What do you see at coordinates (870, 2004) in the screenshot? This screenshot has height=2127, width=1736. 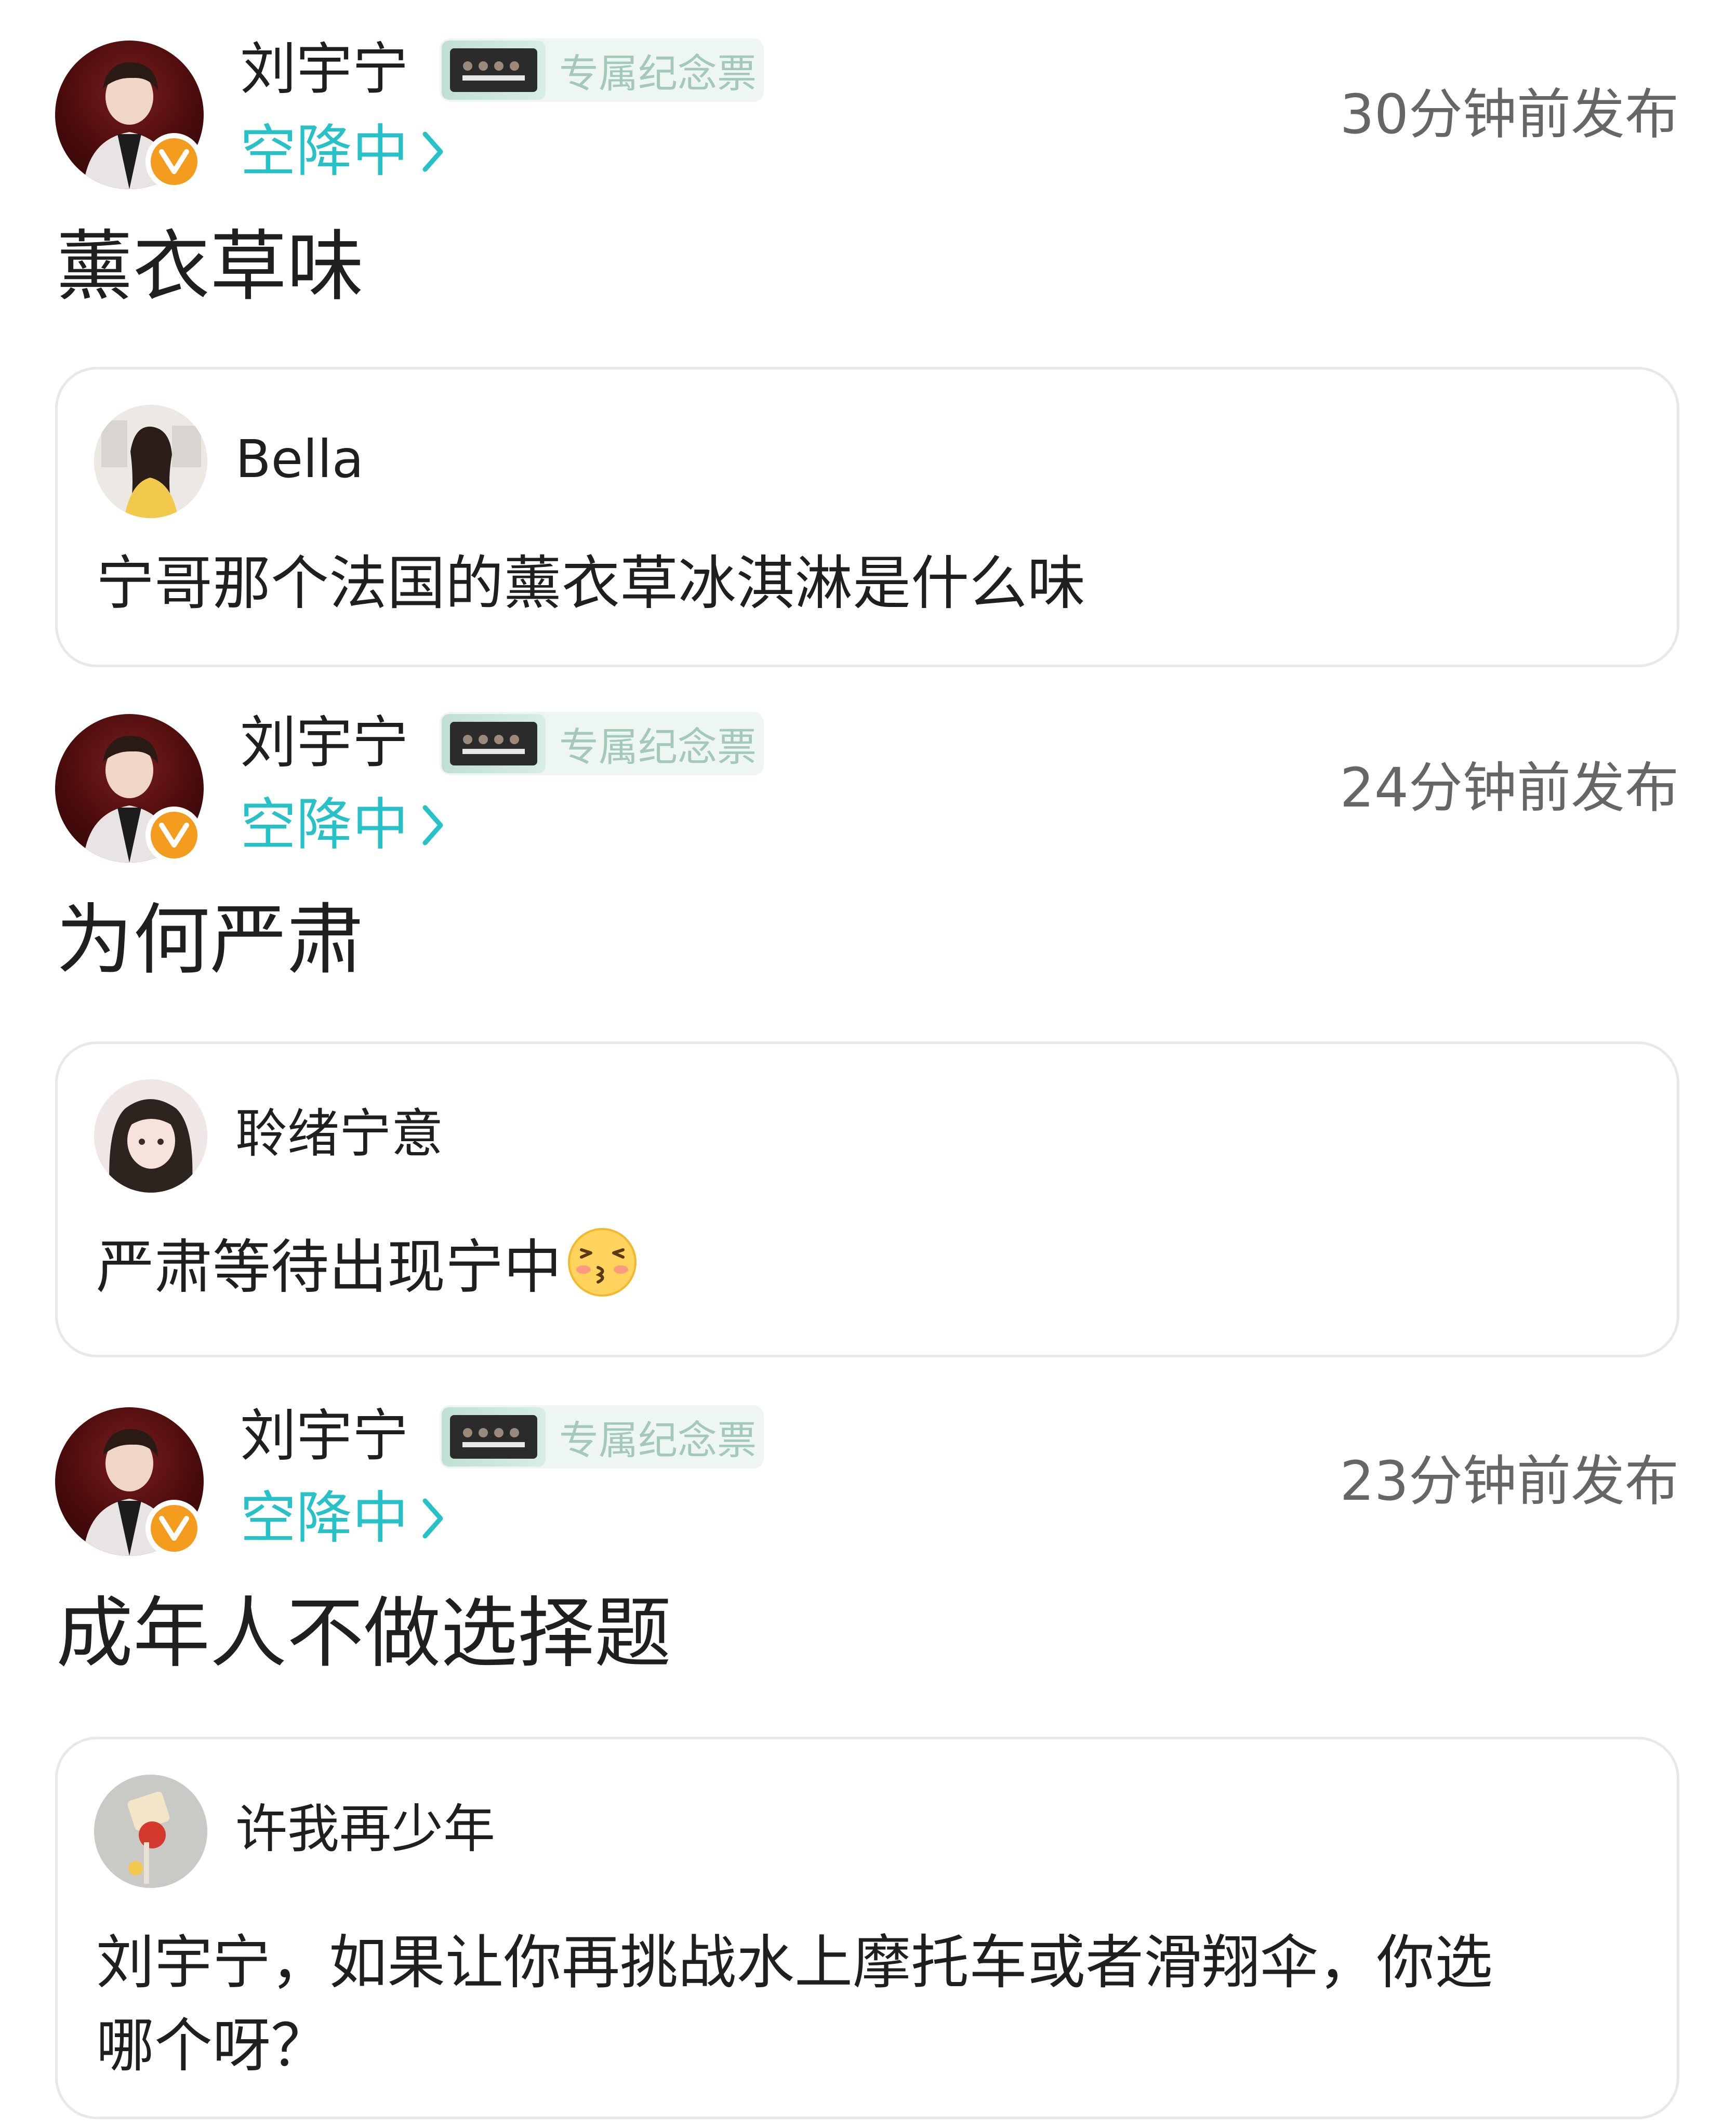 I see `reply-text: 刘宇宁，如果让你再挑战水上摩托车或者滑翔伞，你选 哪个呀？` at bounding box center [870, 2004].